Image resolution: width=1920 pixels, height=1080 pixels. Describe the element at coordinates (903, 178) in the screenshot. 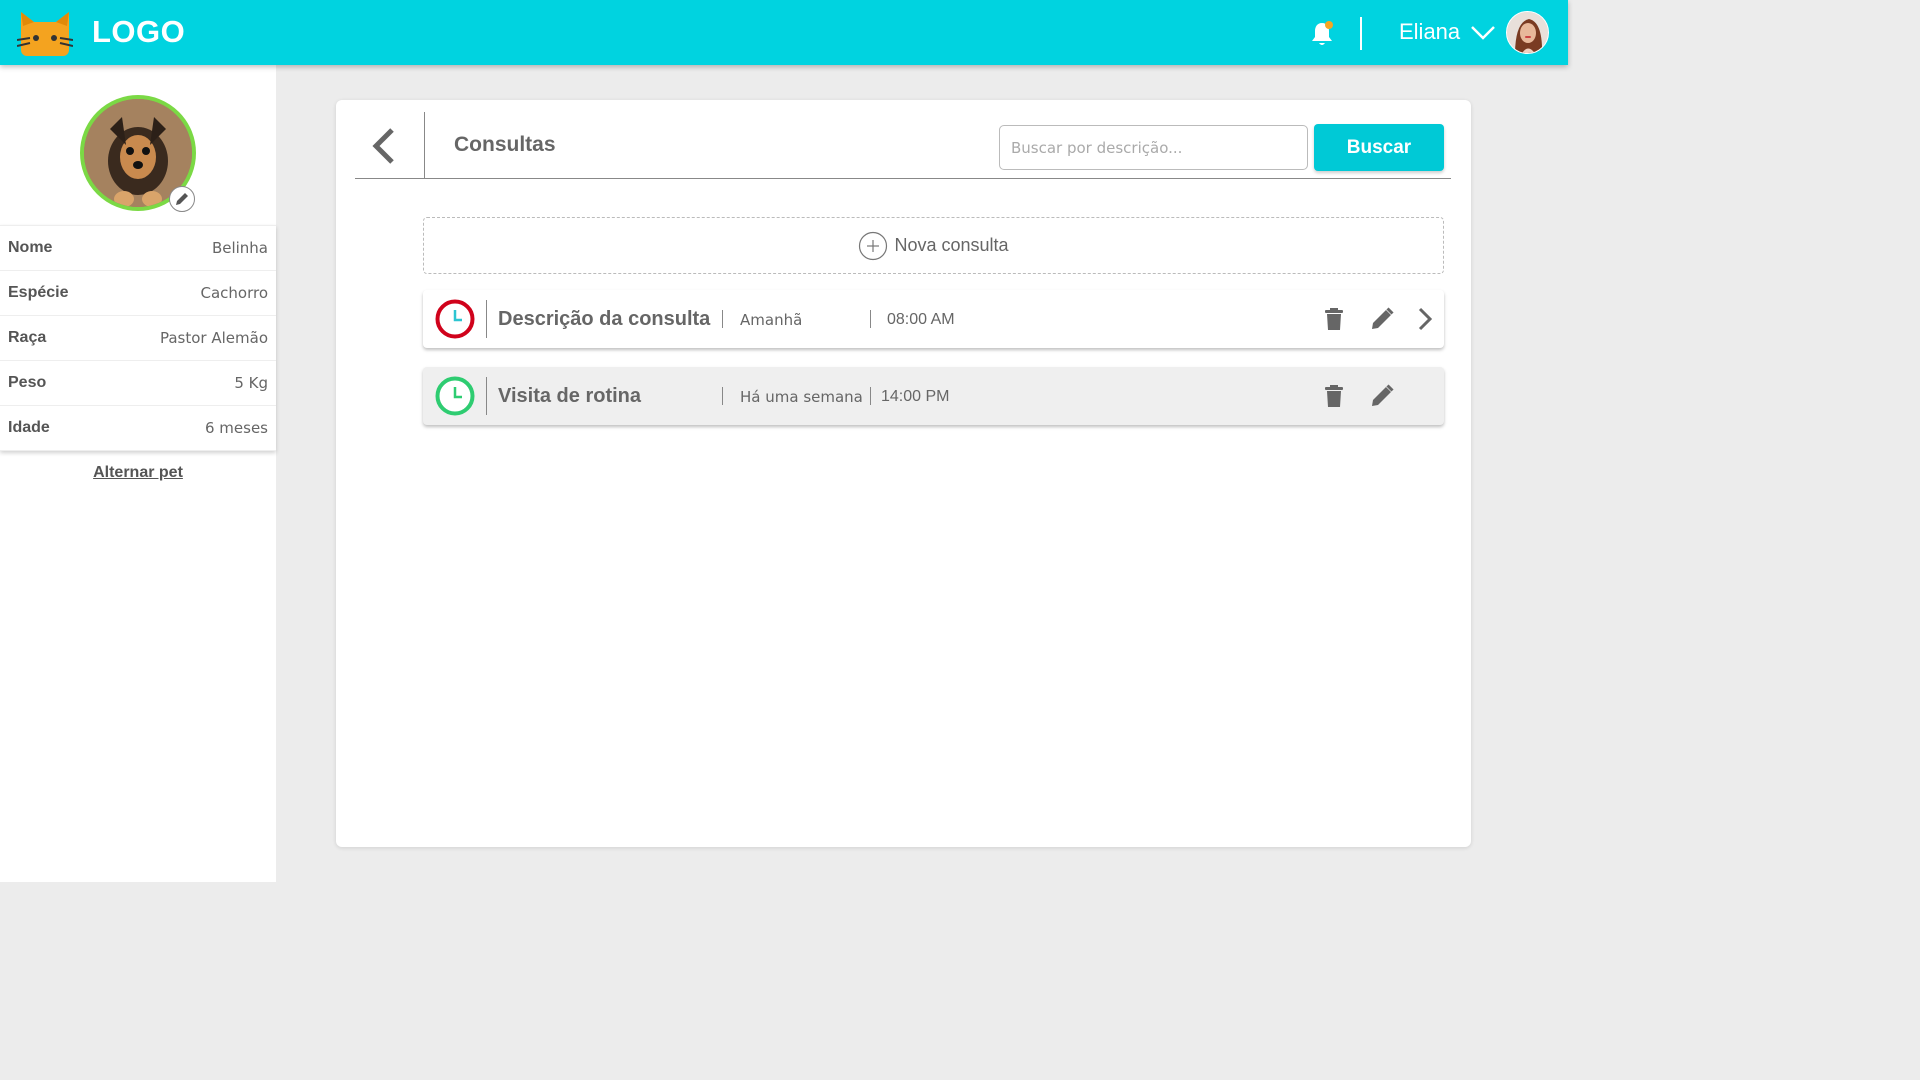

I see `header-underline` at that location.